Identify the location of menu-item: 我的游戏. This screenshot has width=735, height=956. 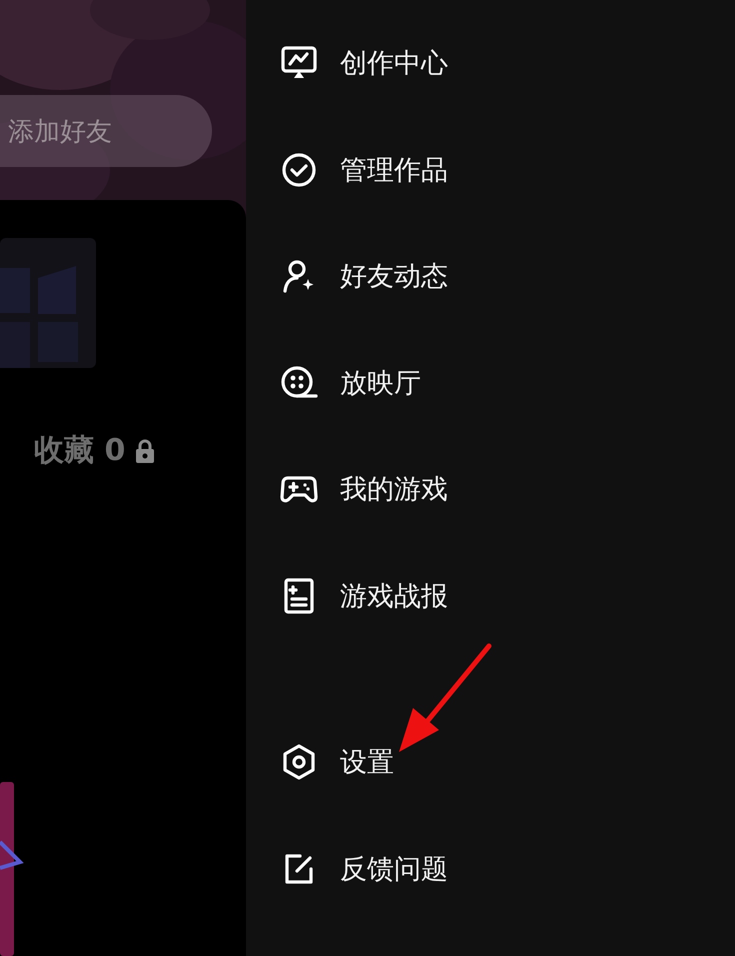
(394, 489).